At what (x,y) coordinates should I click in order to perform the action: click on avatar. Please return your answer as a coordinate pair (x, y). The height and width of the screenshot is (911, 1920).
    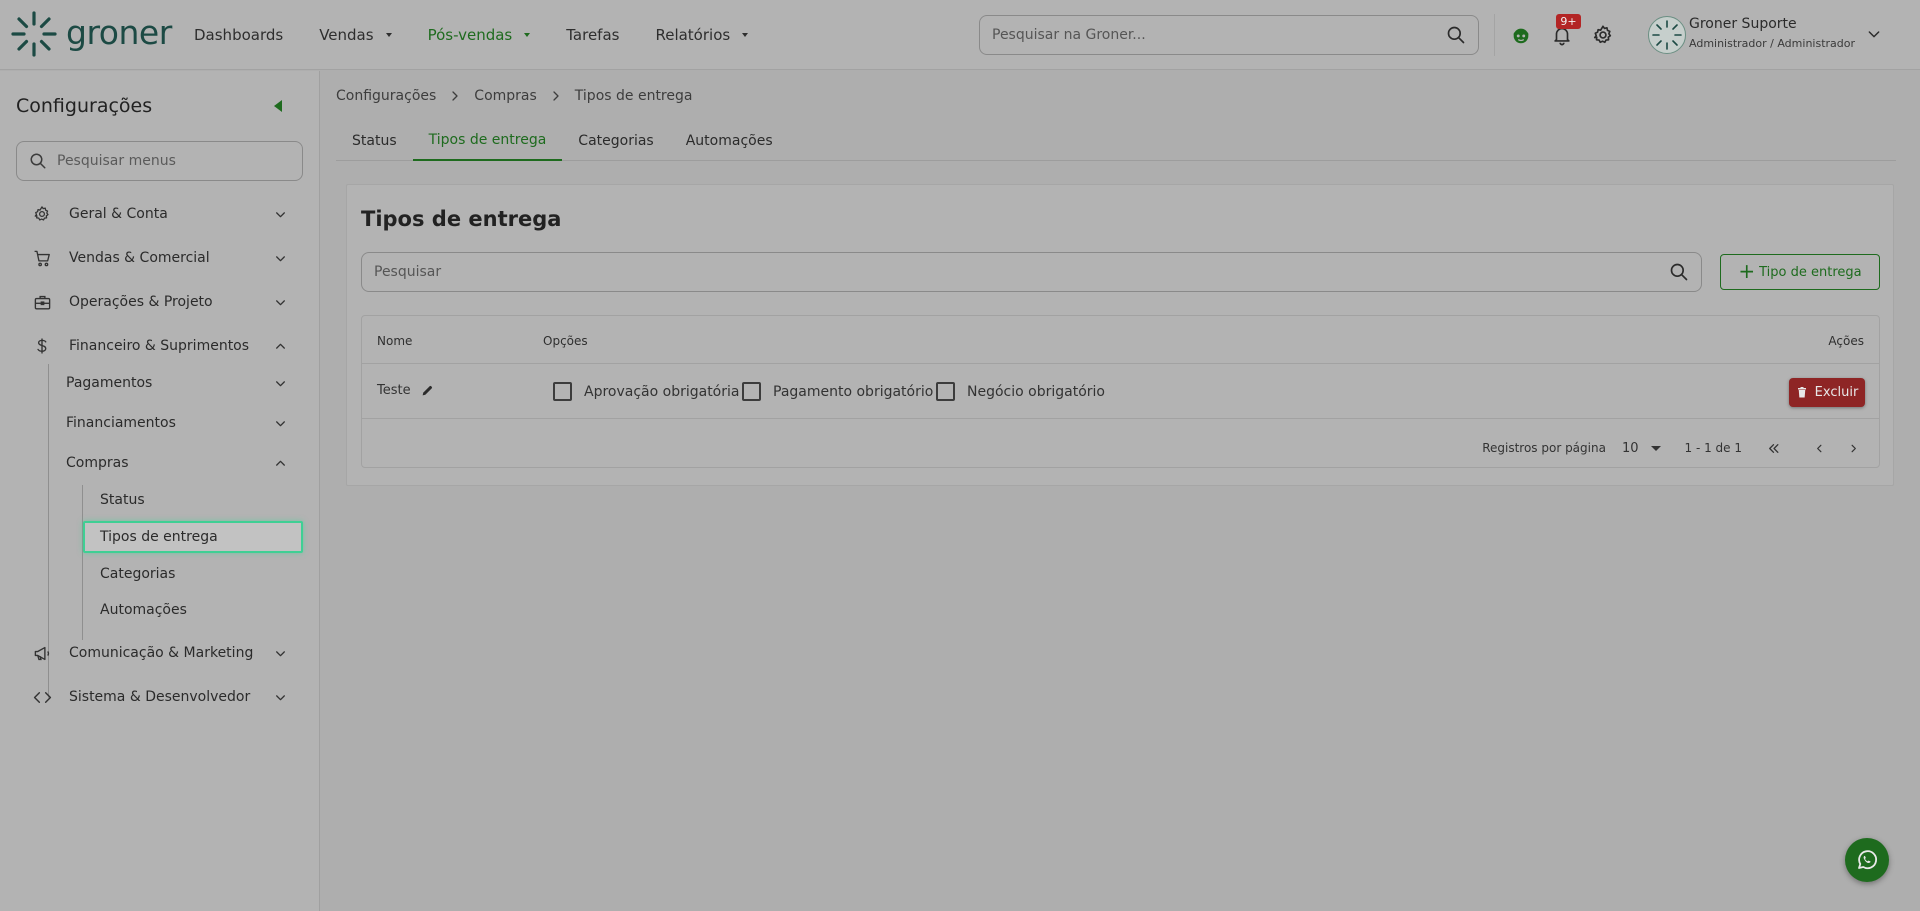
    Looking at the image, I should click on (1667, 35).